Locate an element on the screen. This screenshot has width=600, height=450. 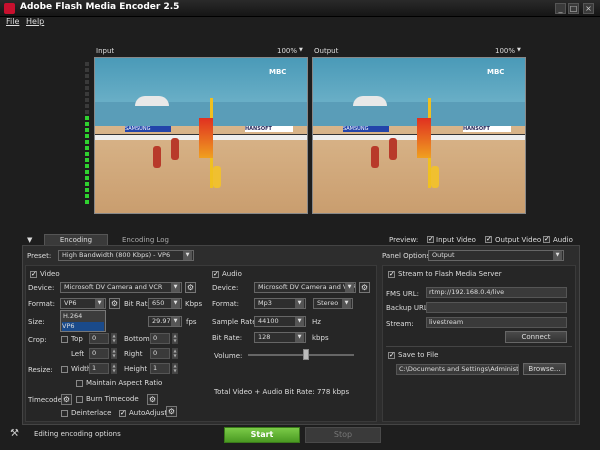
preview-output-video-checkbox is located at coordinates (488, 239).